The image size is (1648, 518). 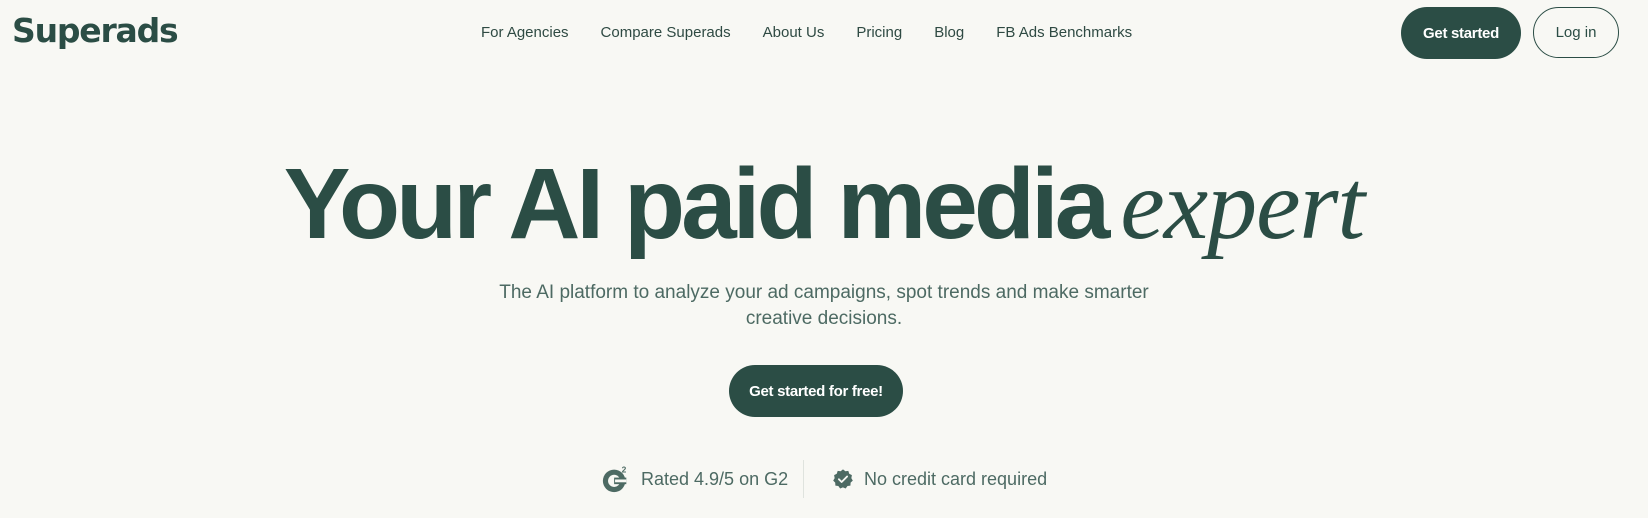 I want to click on get-started-button: Get started, so click(x=1461, y=33).